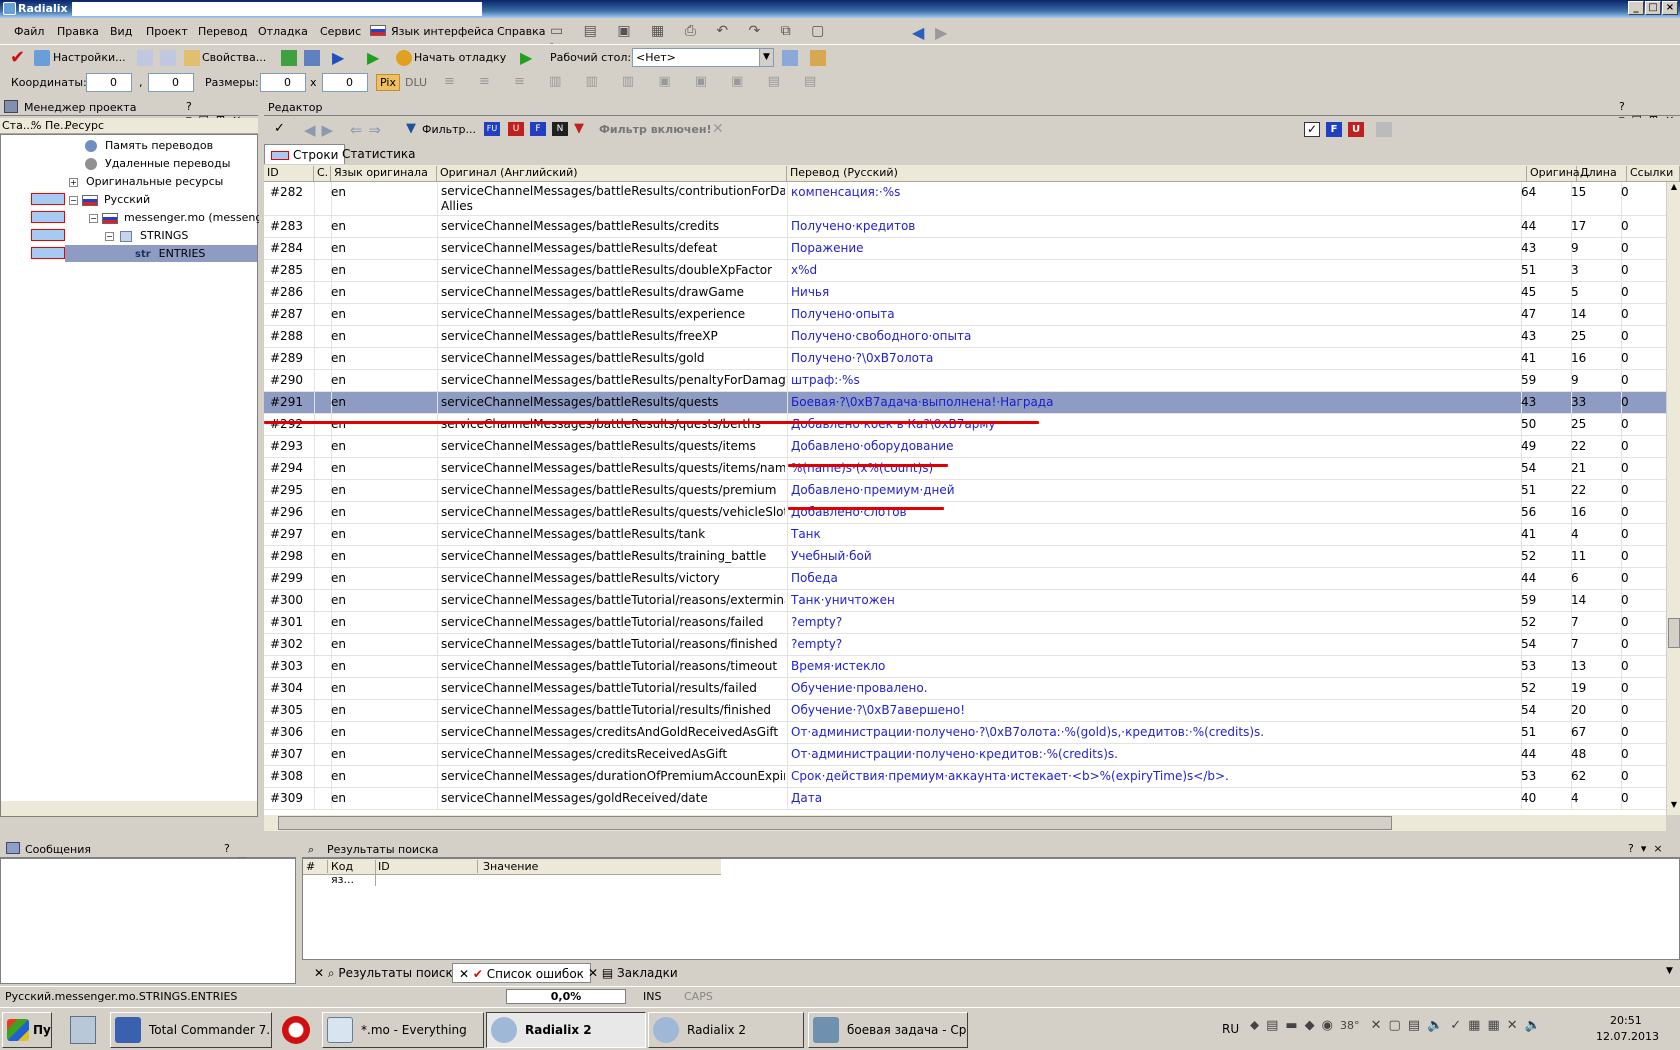 This screenshot has height=1050, width=1680. I want to click on menu-help: Справка, so click(521, 31).